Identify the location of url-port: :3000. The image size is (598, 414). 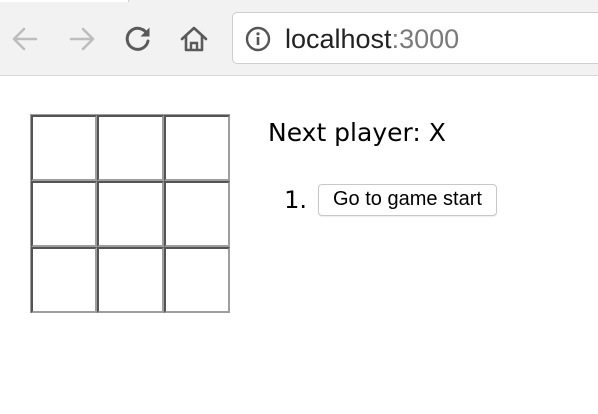
(425, 39).